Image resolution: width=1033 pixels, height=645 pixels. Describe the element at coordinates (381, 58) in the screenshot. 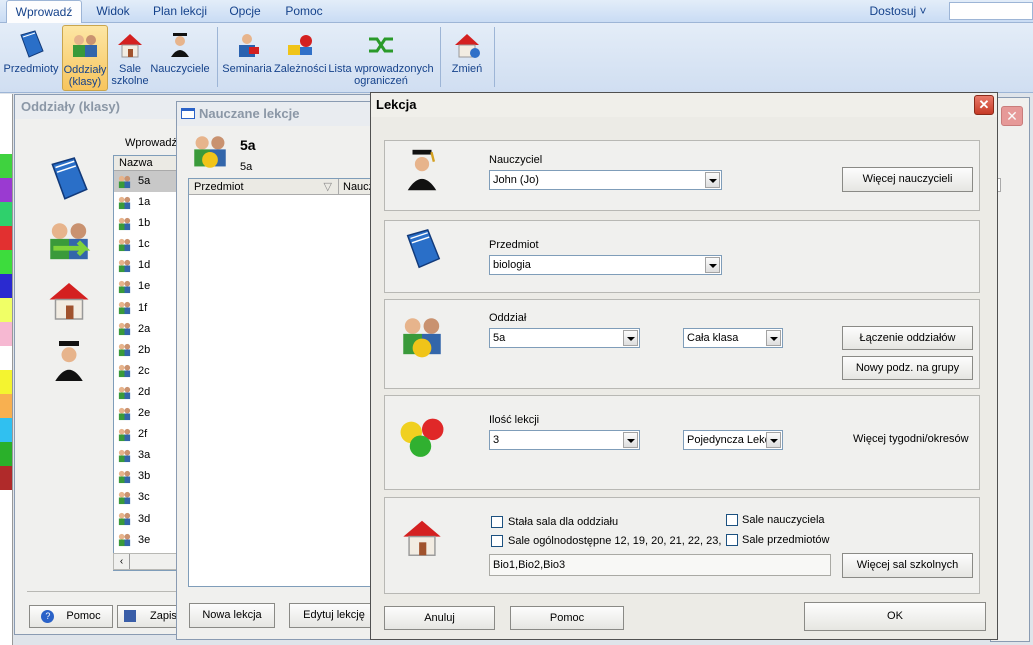

I see `ribbon-constraints-button: Lista wprowadzonych ograniczeń` at that location.